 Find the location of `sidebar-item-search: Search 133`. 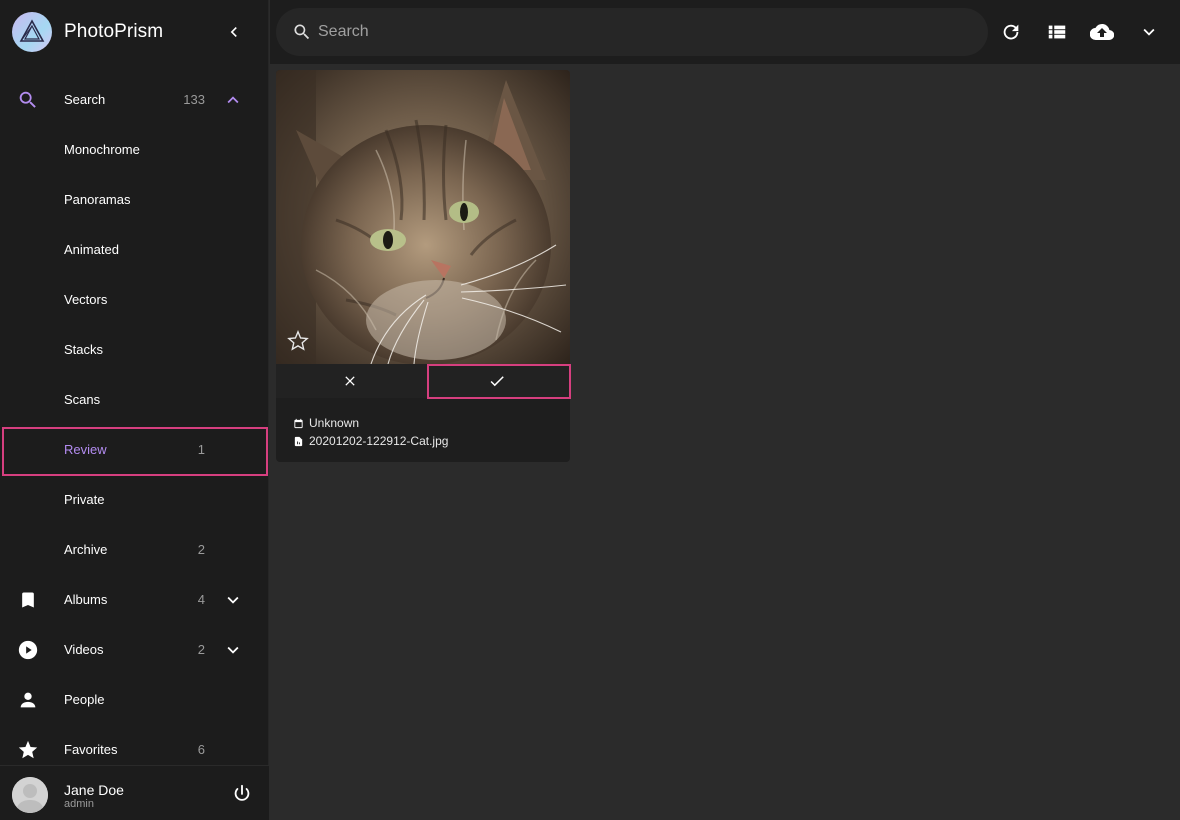

sidebar-item-search: Search 133 is located at coordinates (134, 100).